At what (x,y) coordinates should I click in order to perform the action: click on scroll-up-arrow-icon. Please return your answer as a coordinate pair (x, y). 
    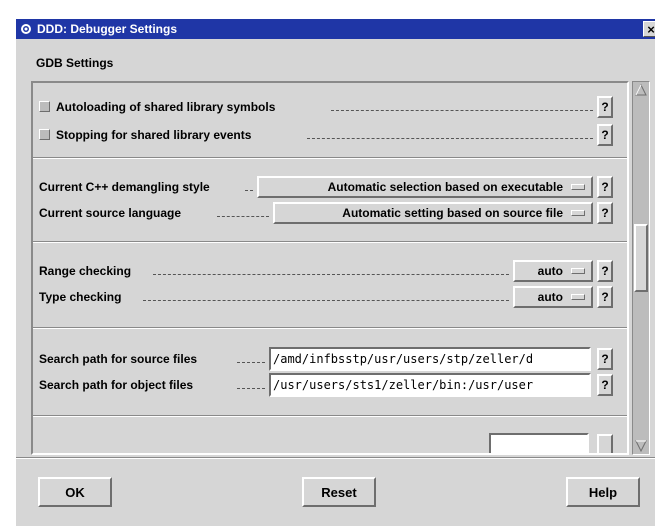
    Looking at the image, I should click on (641, 90).